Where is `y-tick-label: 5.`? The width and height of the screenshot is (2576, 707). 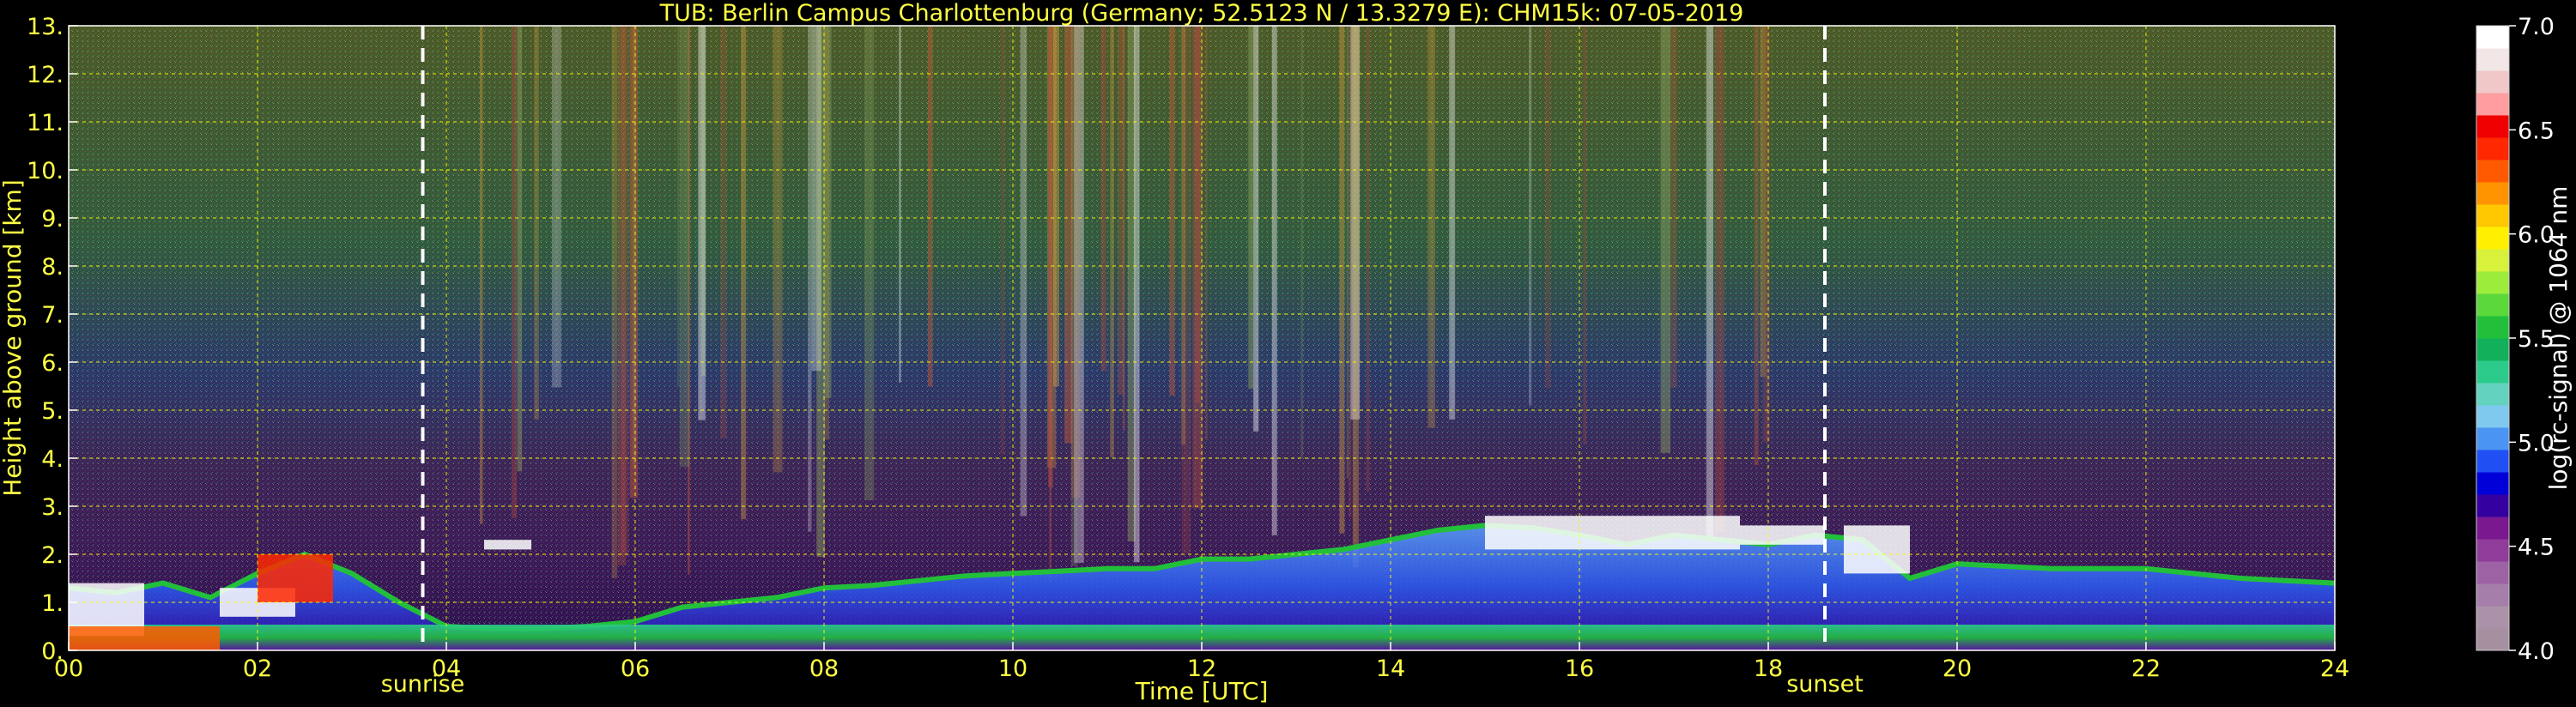
y-tick-label: 5. is located at coordinates (52, 411).